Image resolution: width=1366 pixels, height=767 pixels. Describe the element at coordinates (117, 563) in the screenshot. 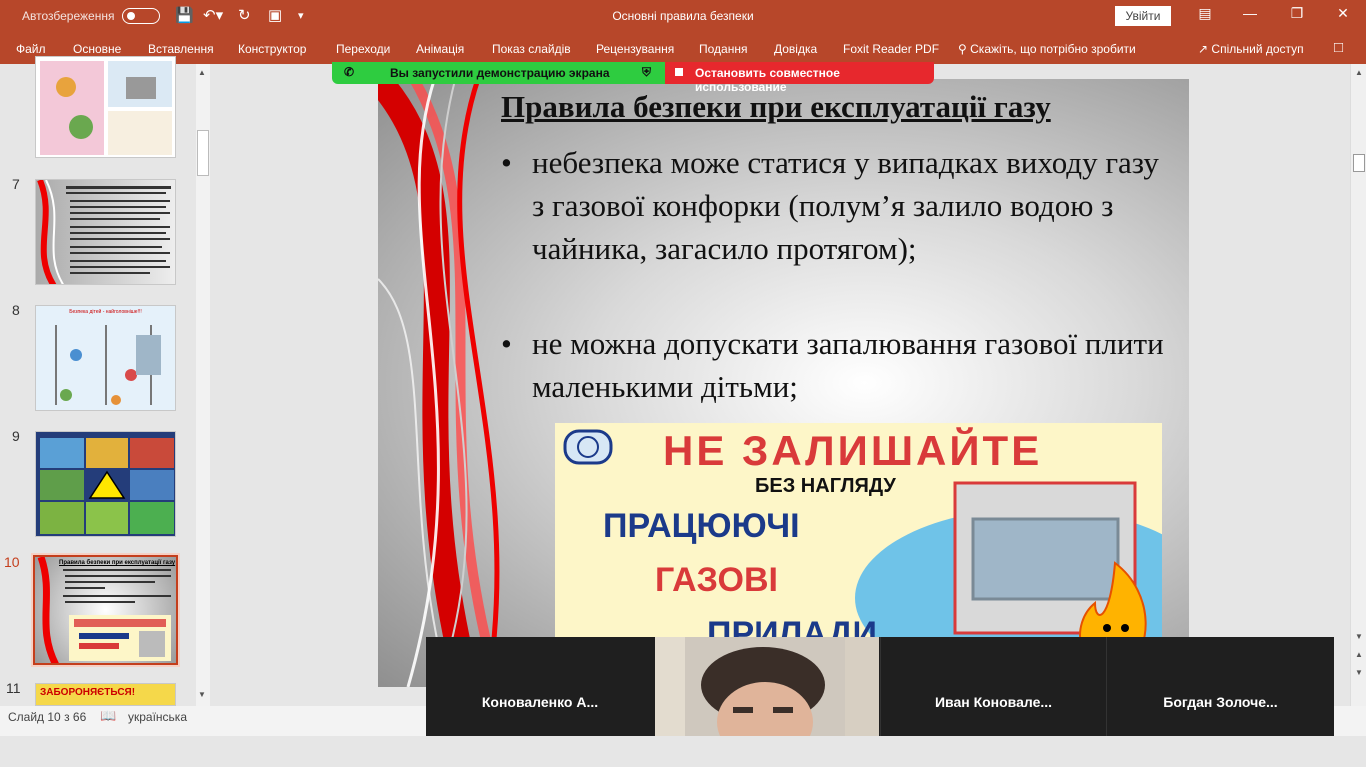

I see `thumbnail-10-title: Правила безпеки при експлуатації газу` at that location.